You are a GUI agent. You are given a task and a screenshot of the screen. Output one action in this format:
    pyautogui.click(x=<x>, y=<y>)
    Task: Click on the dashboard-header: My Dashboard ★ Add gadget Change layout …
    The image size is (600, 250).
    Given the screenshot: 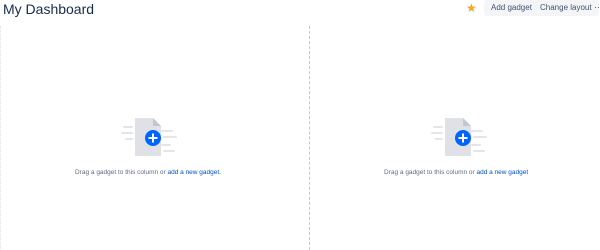 What is the action you would take?
    pyautogui.click(x=300, y=10)
    